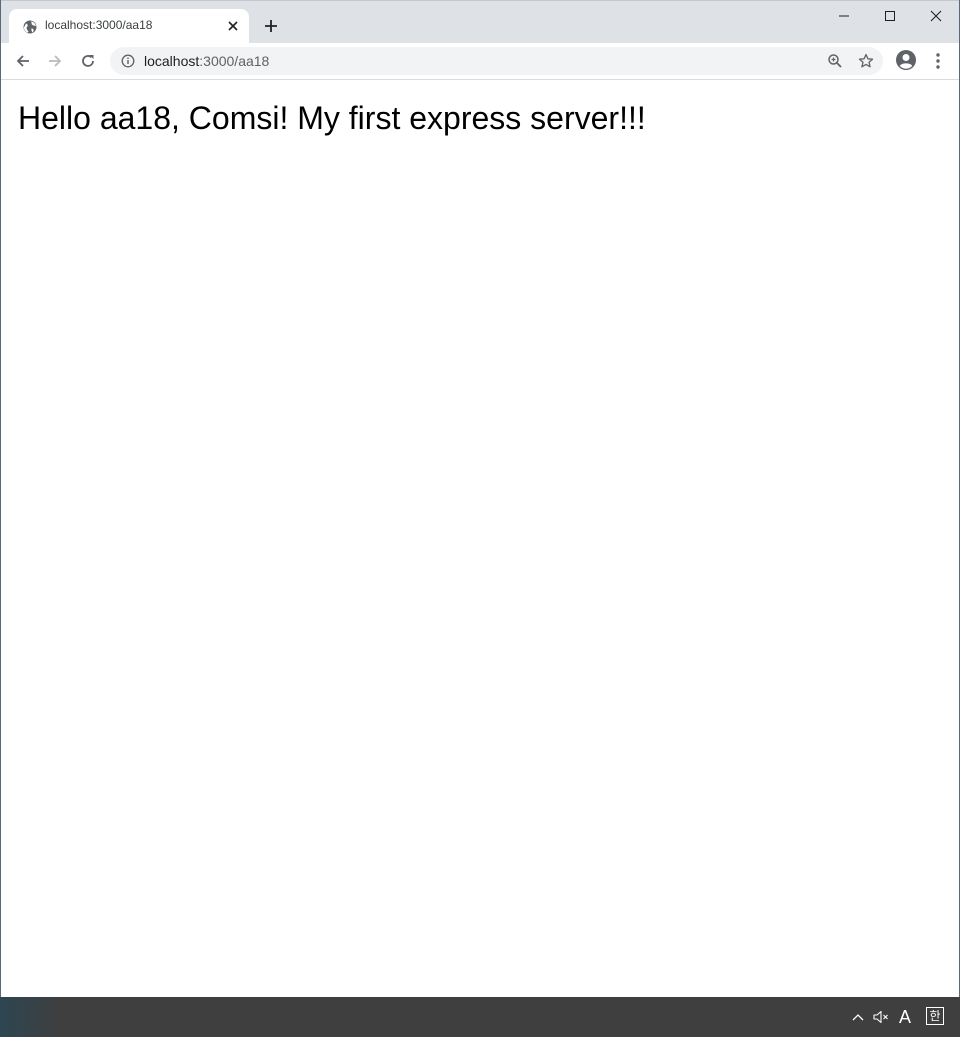  I want to click on back-button, so click(23, 61).